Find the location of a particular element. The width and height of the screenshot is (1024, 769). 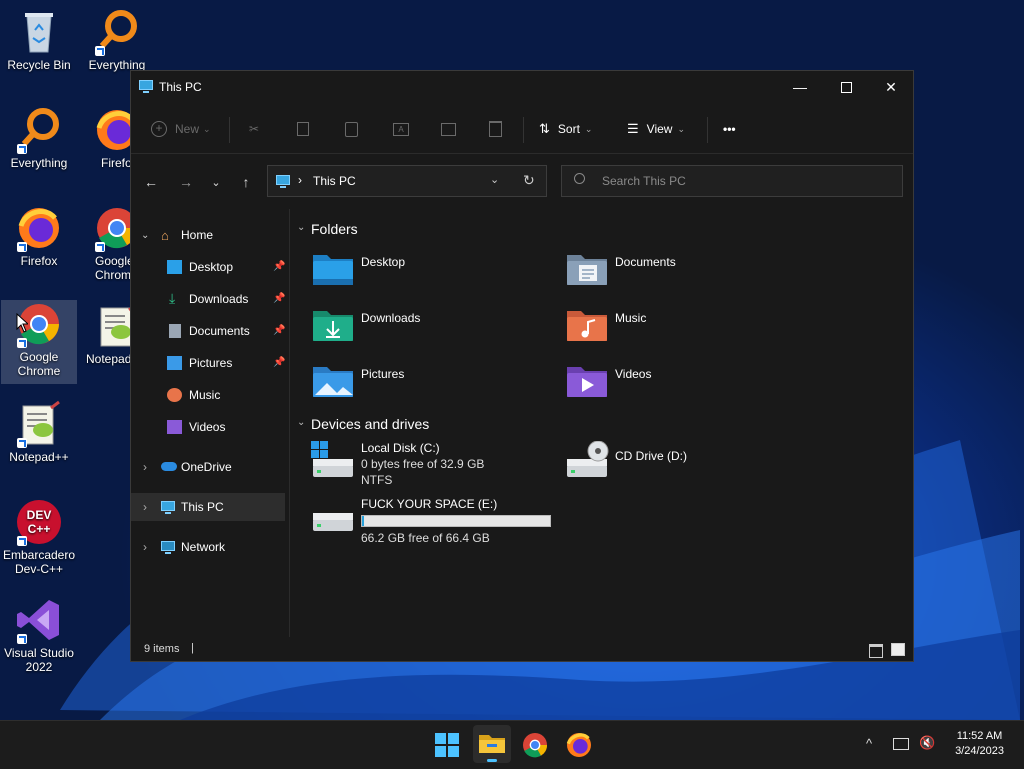

this-pc-icon is located at coordinates (283, 181).